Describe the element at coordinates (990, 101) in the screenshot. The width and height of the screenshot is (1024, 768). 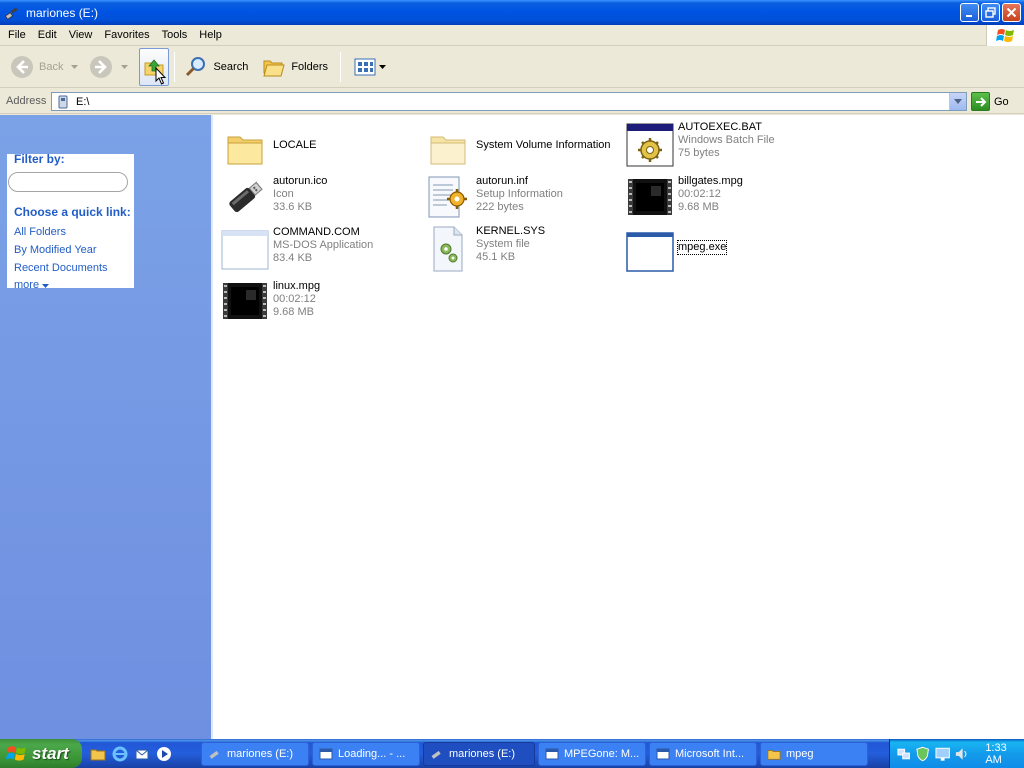
I see `go-button: Go` at that location.